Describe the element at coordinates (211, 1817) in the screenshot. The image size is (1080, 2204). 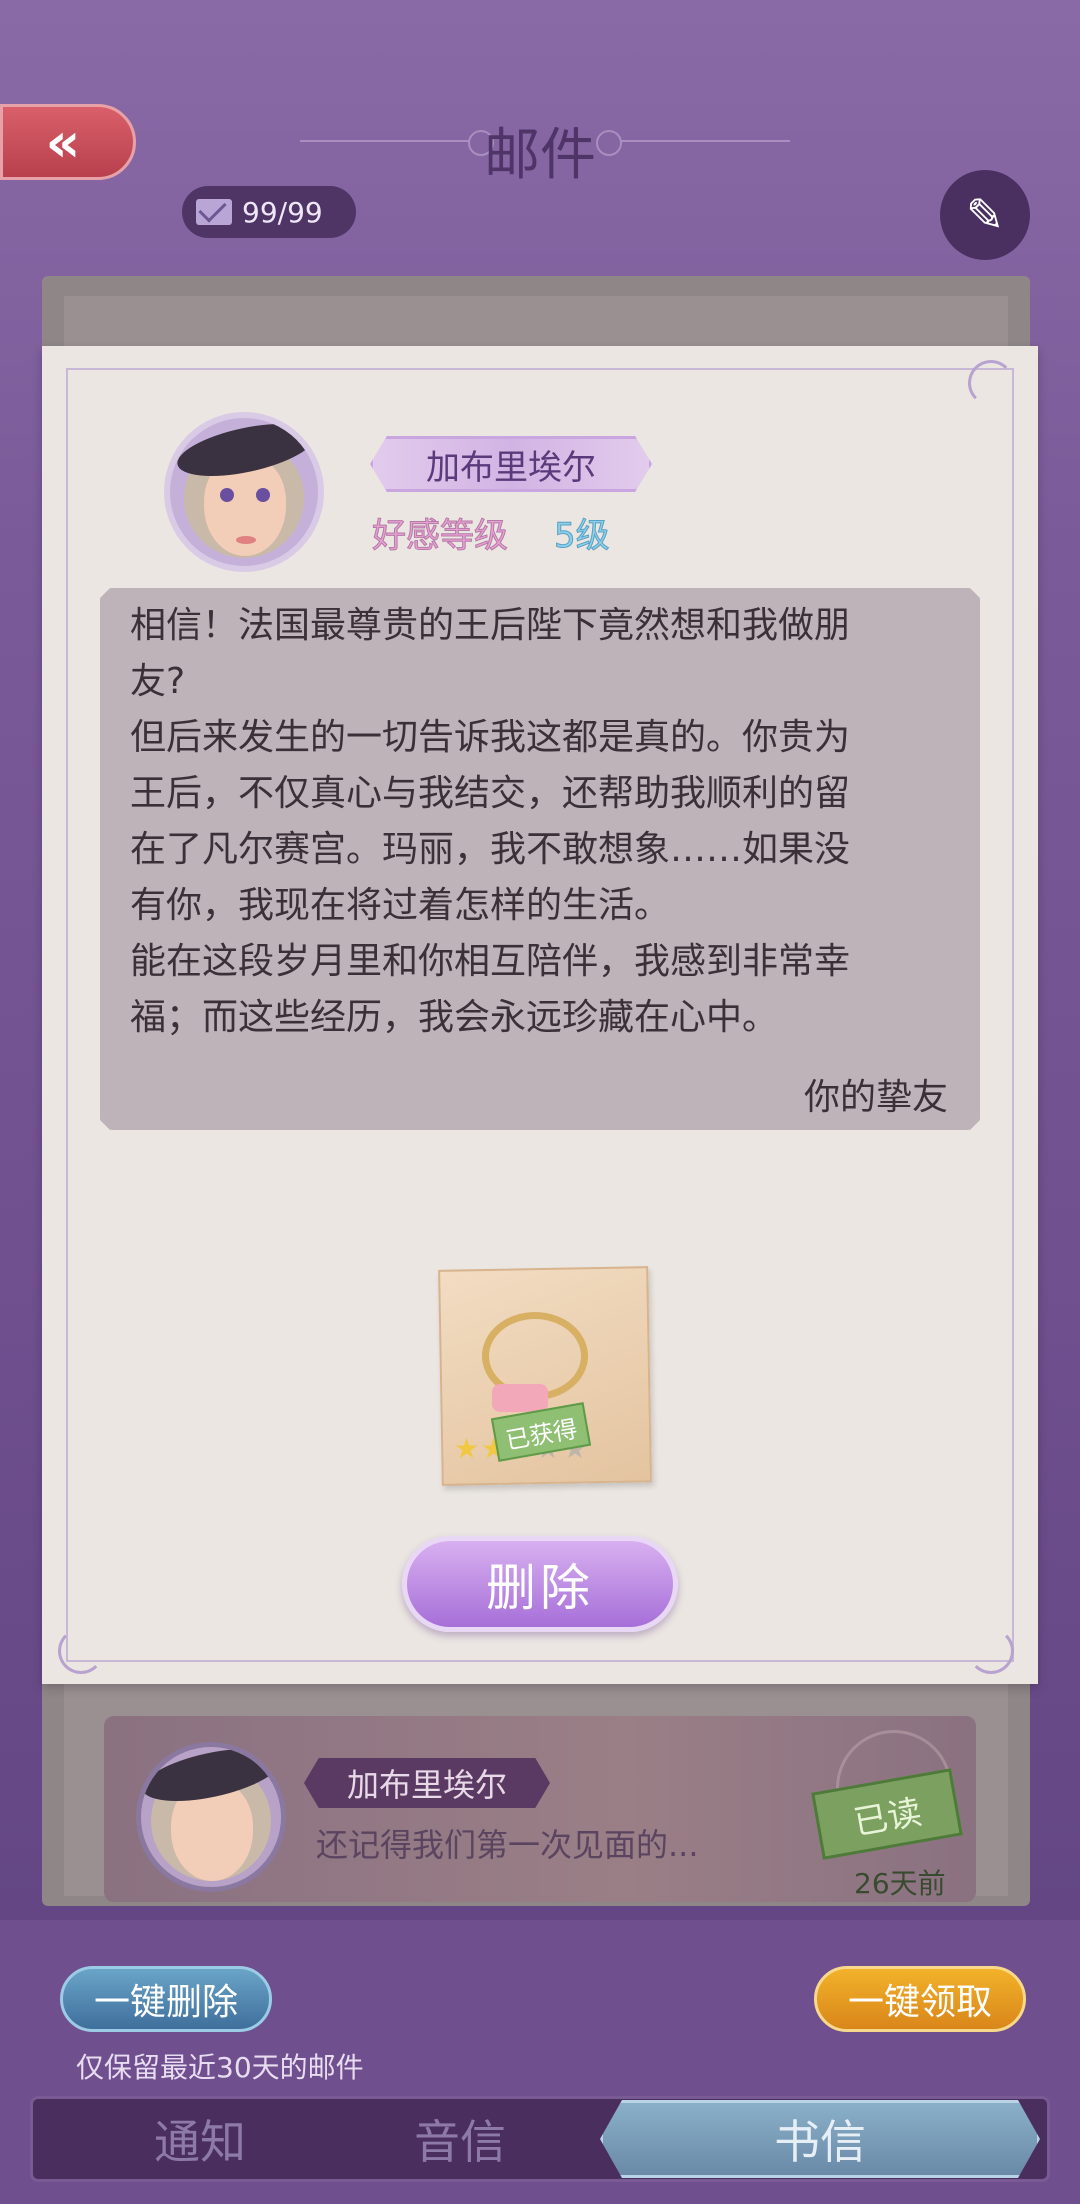
I see `mail-item-avatar` at that location.